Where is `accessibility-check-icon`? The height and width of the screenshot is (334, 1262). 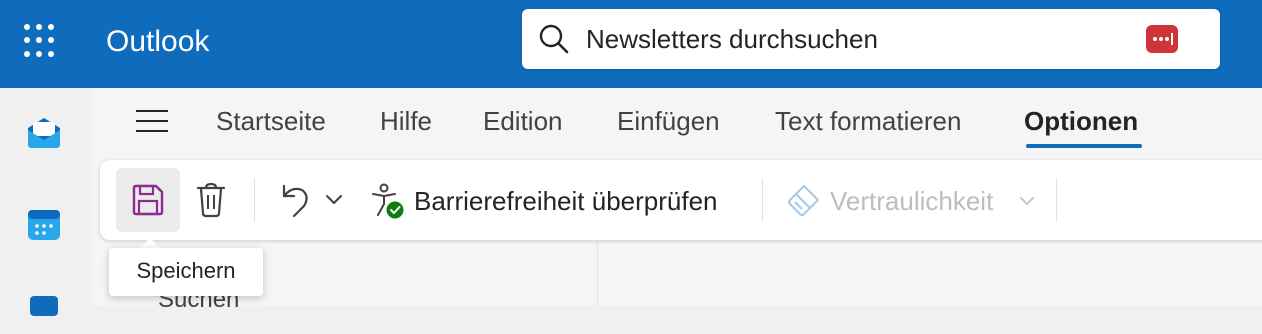 accessibility-check-icon is located at coordinates (388, 201).